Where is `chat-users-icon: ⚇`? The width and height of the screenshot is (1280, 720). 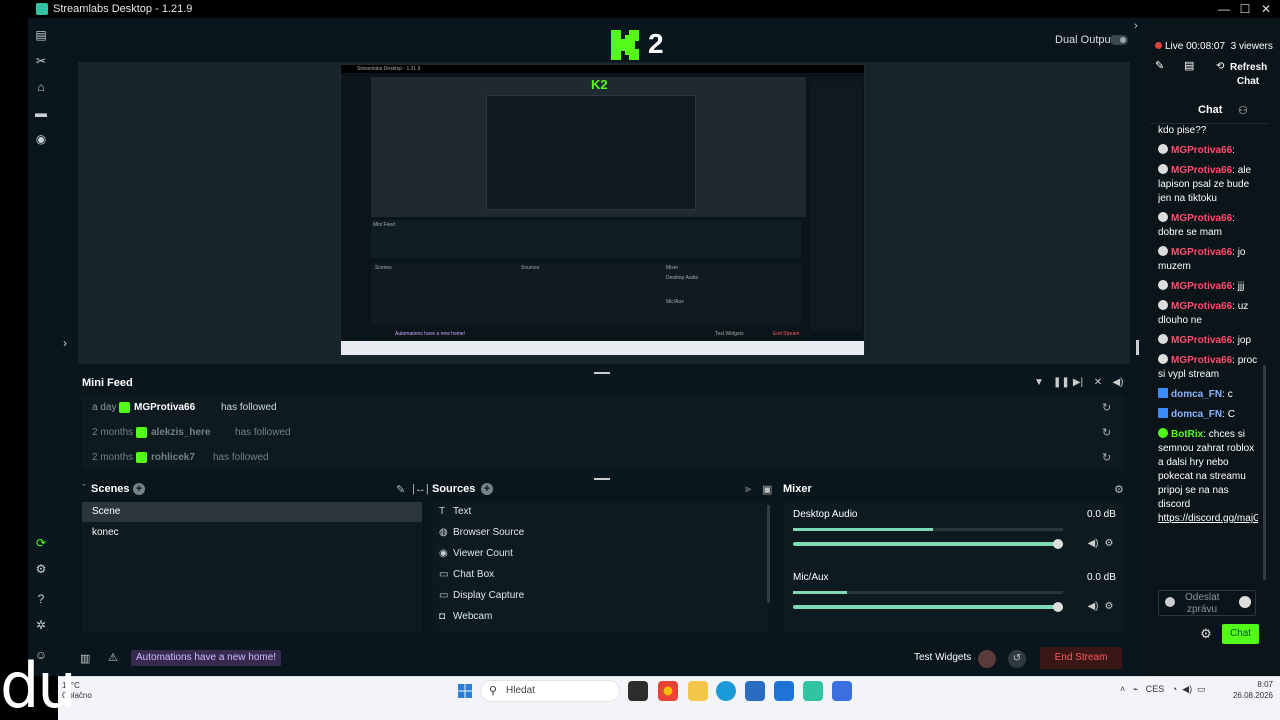
chat-users-icon: ⚇ is located at coordinates (1243, 110).